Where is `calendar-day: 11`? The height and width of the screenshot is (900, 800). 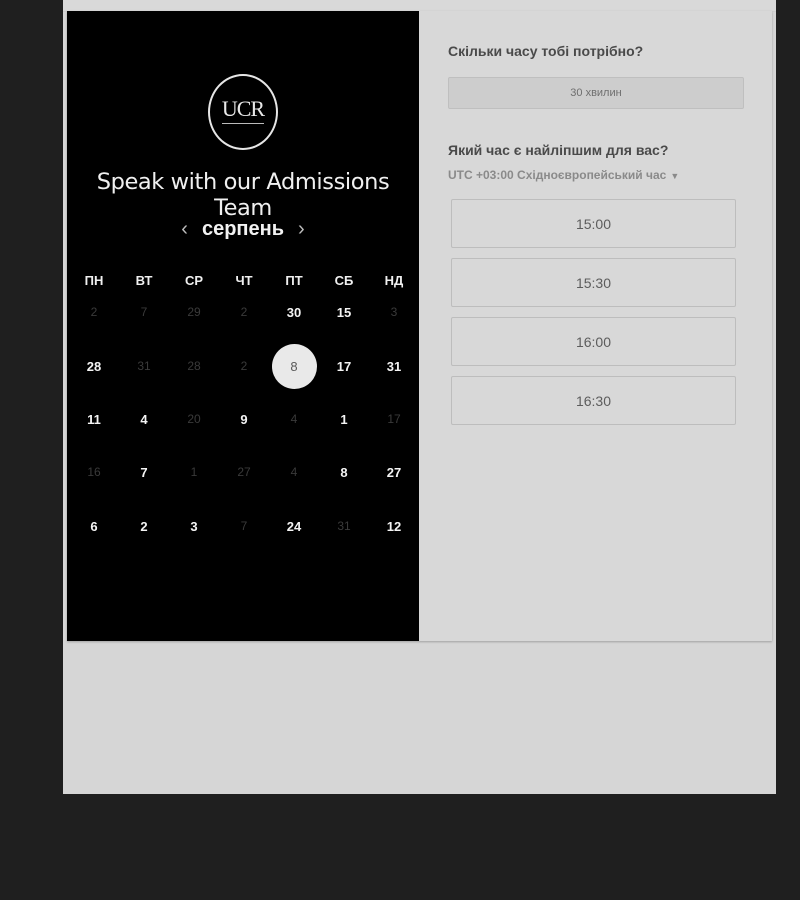
calendar-day: 11 is located at coordinates (94, 419).